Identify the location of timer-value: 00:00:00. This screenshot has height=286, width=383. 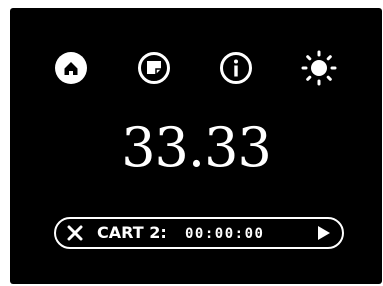
(225, 234).